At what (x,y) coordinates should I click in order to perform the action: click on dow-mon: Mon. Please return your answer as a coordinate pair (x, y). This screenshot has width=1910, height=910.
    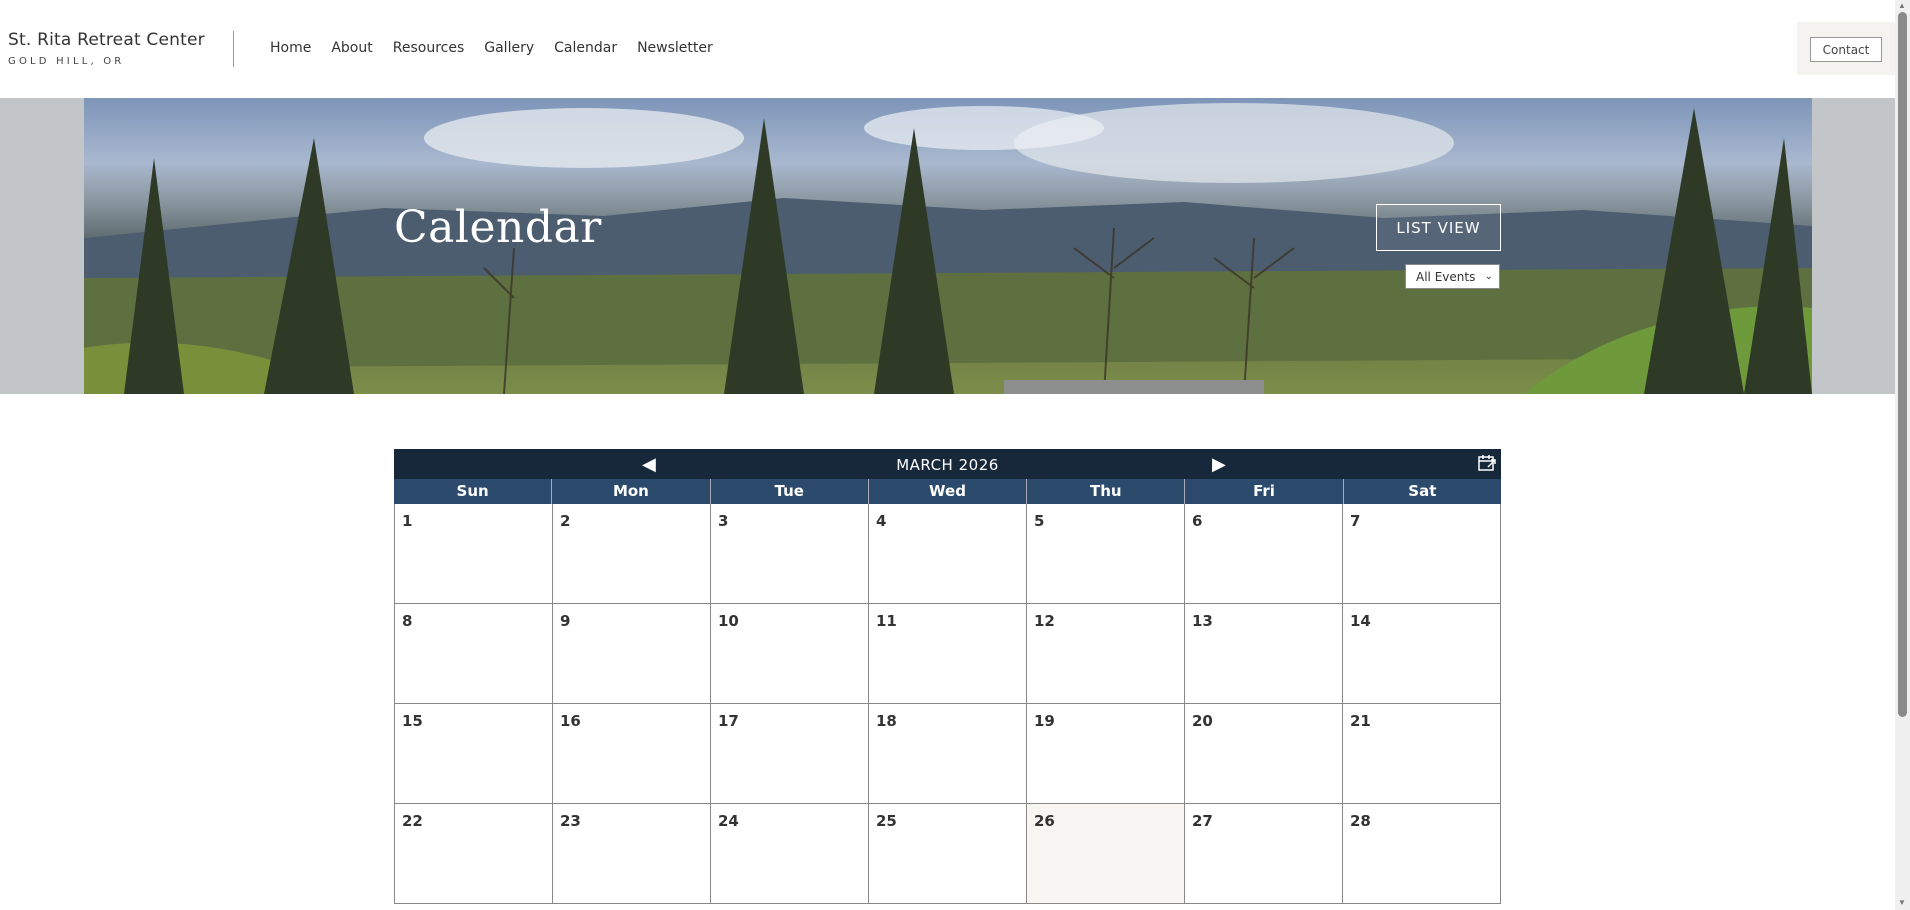
    Looking at the image, I should click on (631, 491).